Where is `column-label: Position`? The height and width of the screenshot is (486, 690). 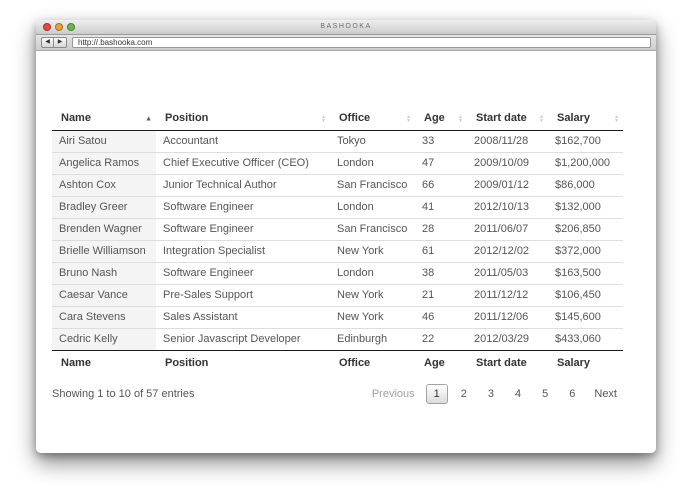
column-label: Position is located at coordinates (187, 118).